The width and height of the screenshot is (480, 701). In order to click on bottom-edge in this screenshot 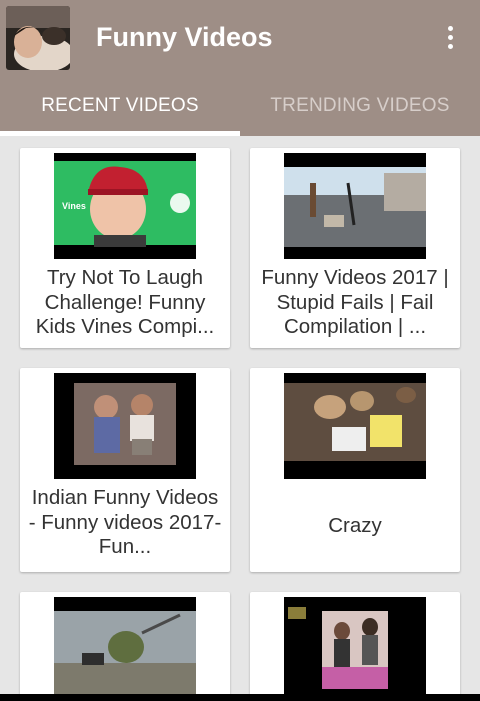, I will do `click(240, 697)`.